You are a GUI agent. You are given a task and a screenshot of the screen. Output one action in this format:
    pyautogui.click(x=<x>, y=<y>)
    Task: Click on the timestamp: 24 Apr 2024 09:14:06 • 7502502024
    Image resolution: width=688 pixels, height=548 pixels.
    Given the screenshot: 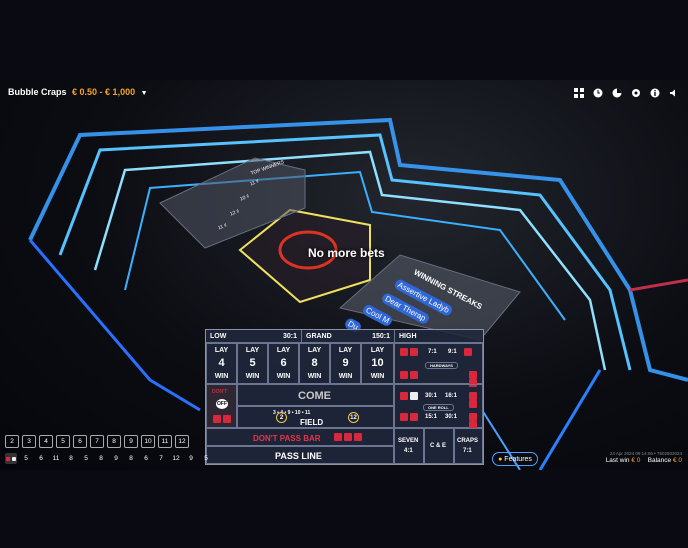 What is the action you would take?
    pyautogui.click(x=645, y=453)
    